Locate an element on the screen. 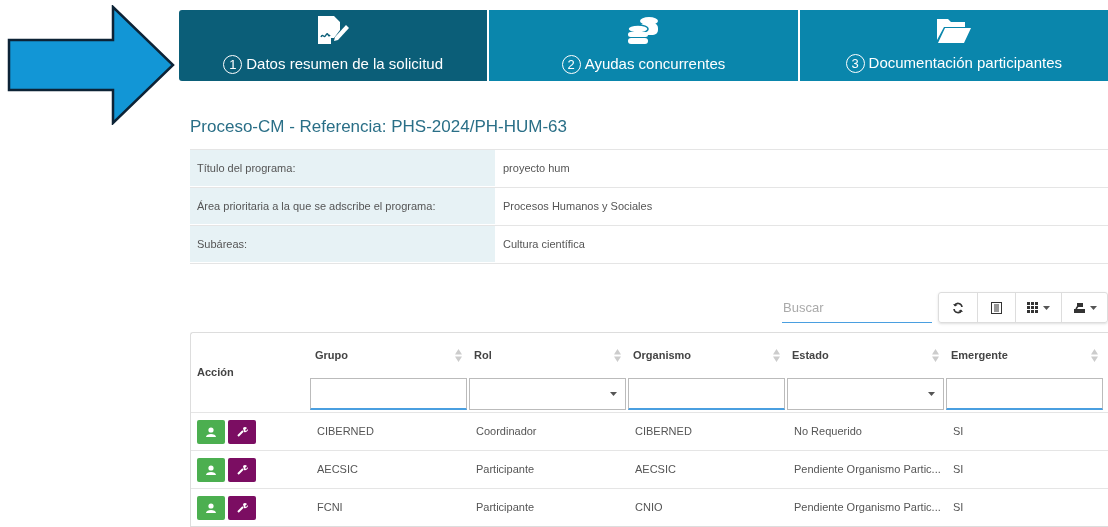 The width and height of the screenshot is (1108, 527). detail-value: Procesos Humanos y Sociales is located at coordinates (578, 207).